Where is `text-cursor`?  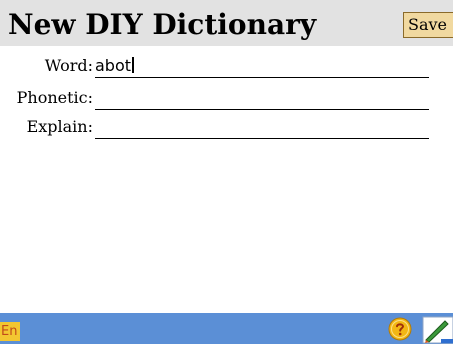 text-cursor is located at coordinates (133, 65).